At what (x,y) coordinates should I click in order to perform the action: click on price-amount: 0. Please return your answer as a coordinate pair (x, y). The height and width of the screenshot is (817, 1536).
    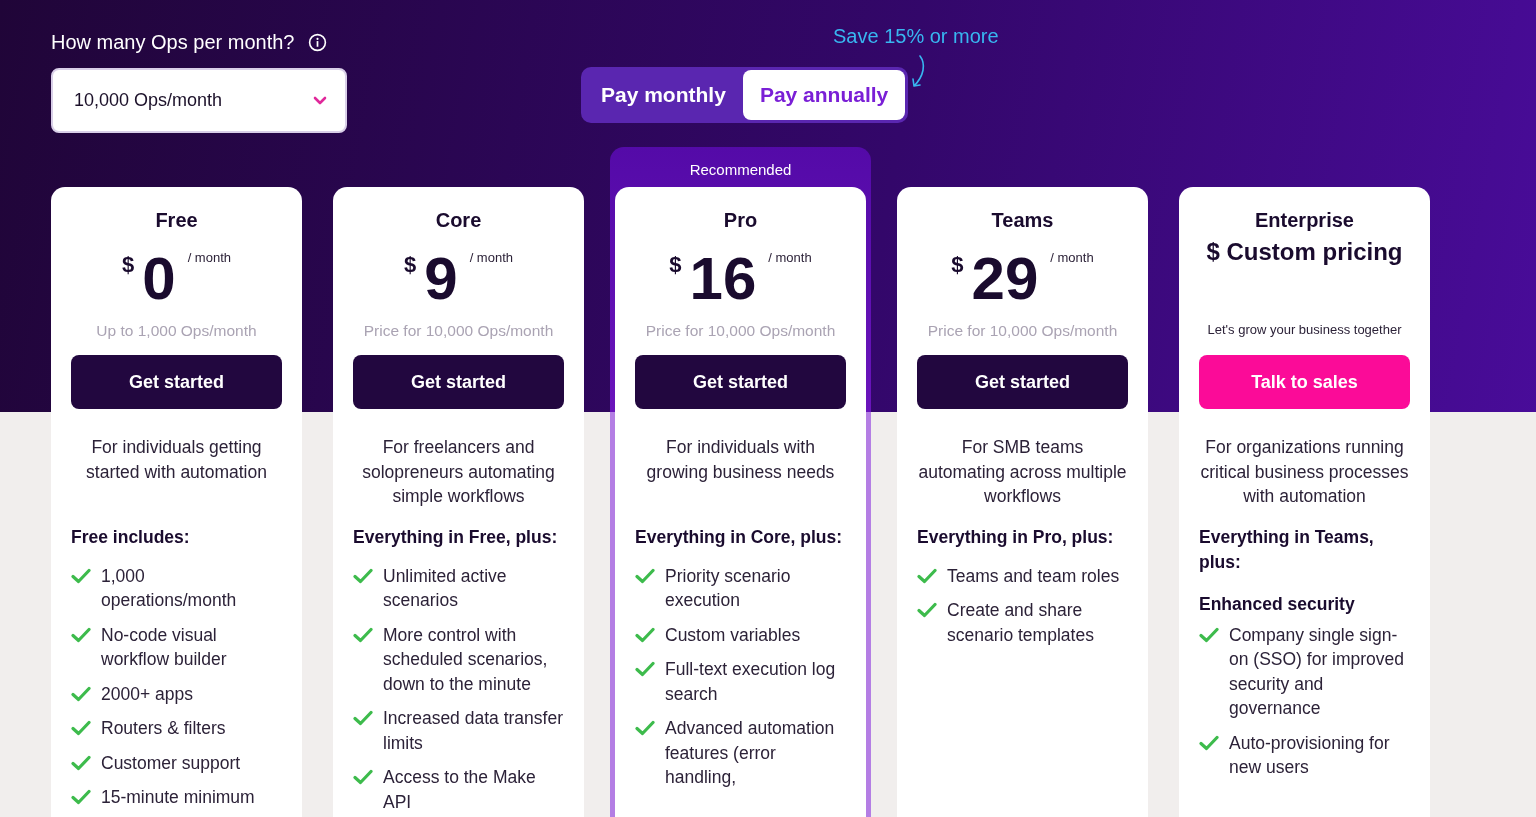
    Looking at the image, I should click on (159, 279).